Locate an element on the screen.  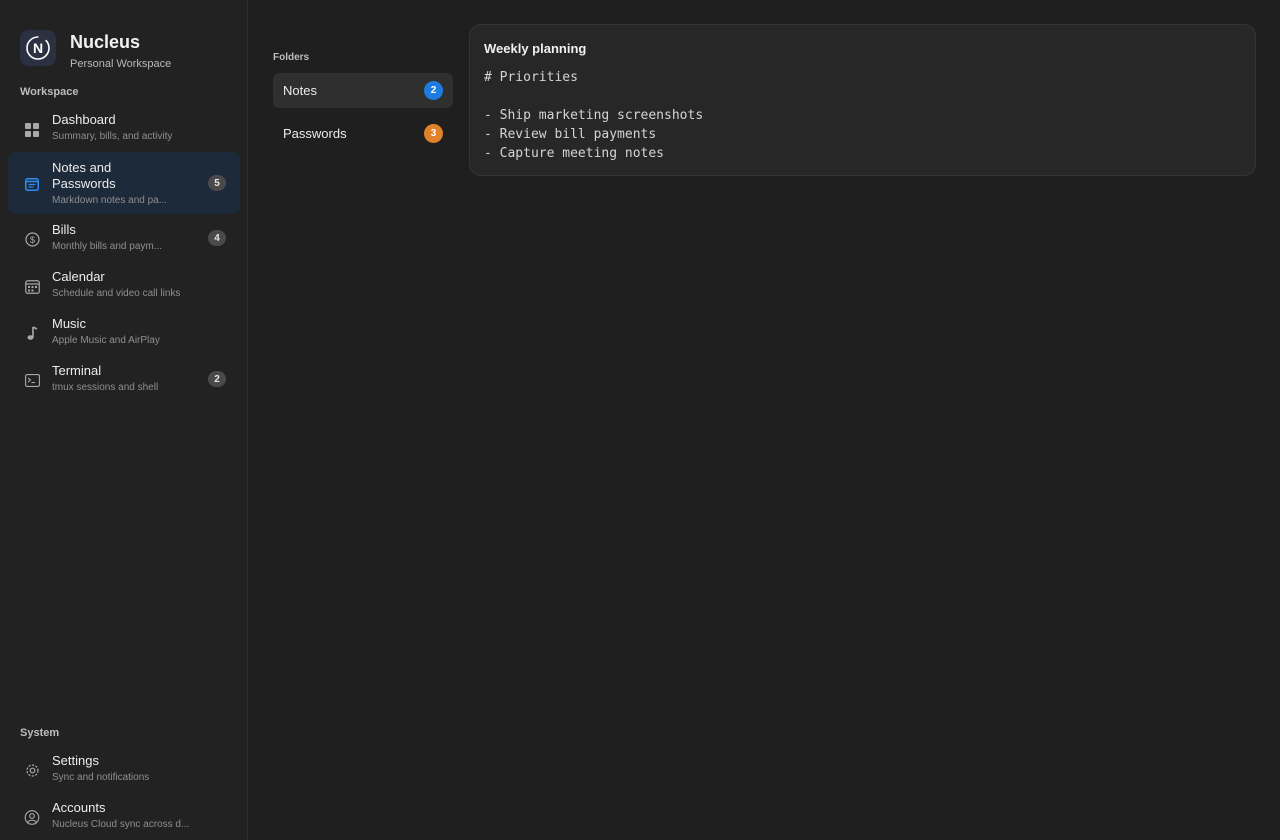
sidebar-item-calendar: Calendar Schedule and video call links is located at coordinates (124, 285).